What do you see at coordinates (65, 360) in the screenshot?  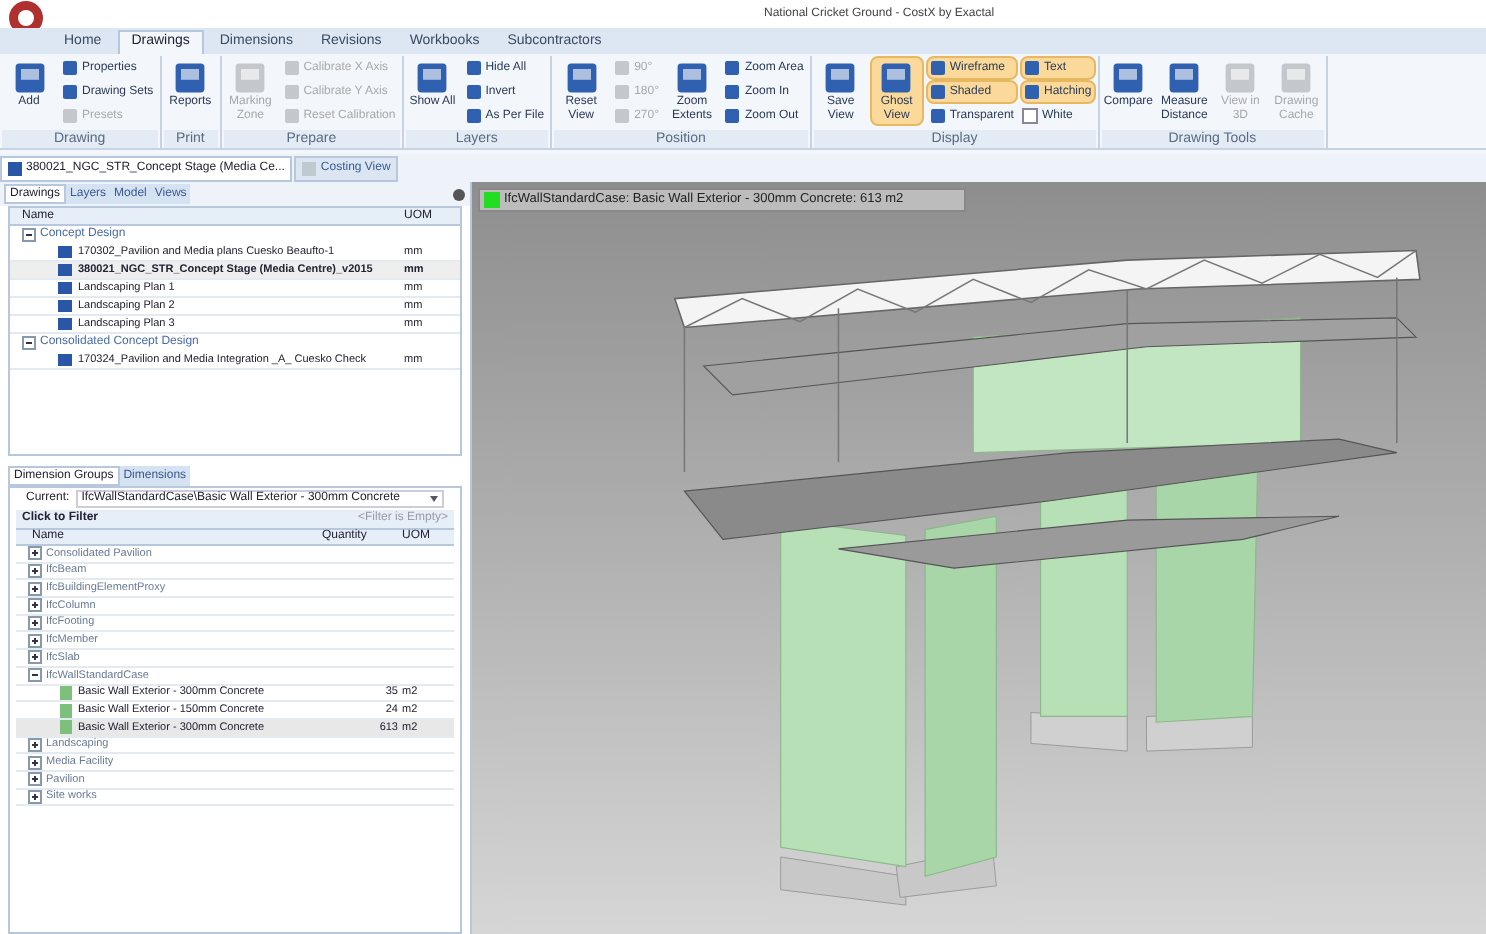 I see `drawing-icon` at bounding box center [65, 360].